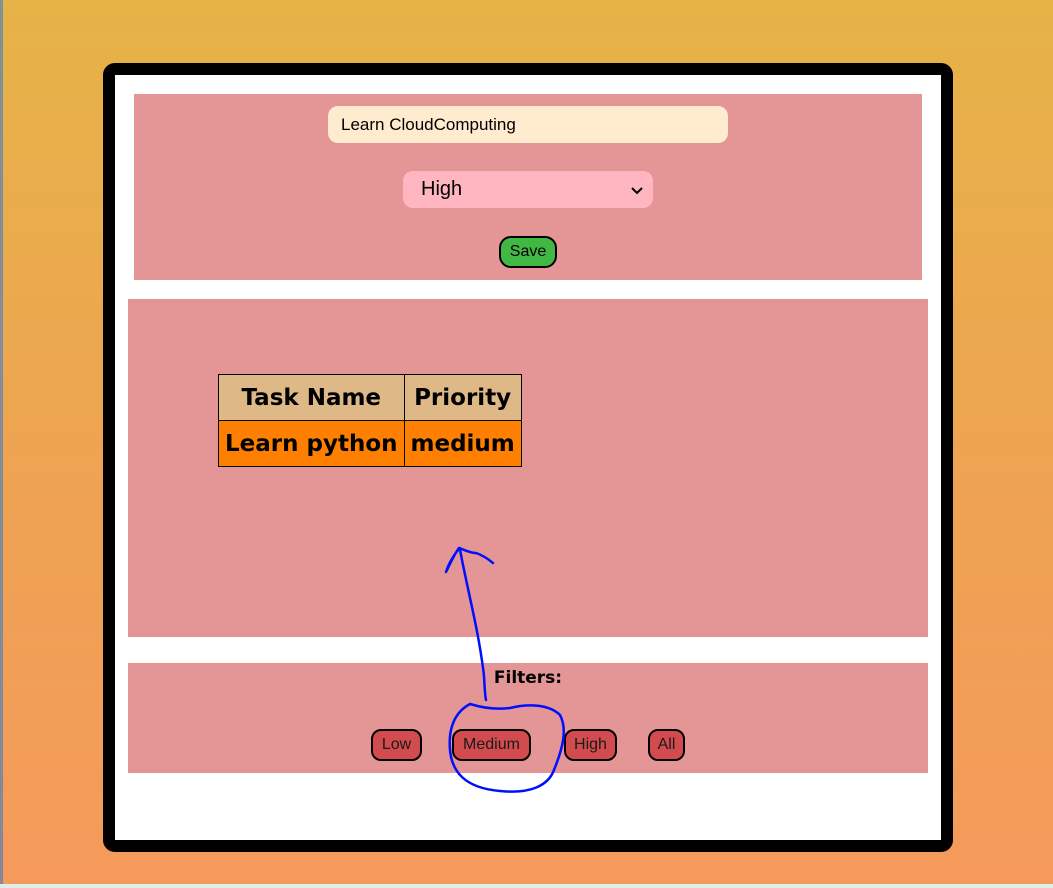  What do you see at coordinates (1, 444) in the screenshot?
I see `window-edge` at bounding box center [1, 444].